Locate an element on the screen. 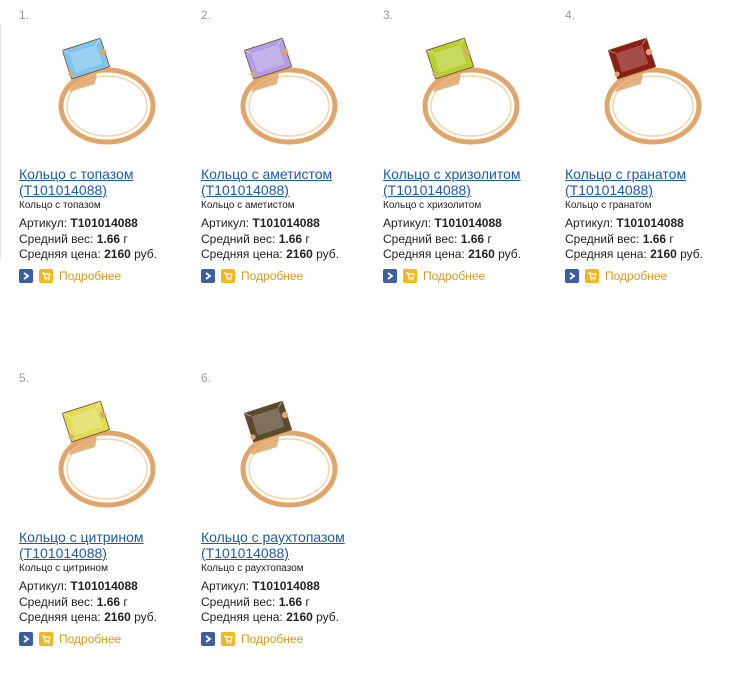 Image resolution: width=746 pixels, height=692 pixels. product-number: 6. is located at coordinates (206, 378).